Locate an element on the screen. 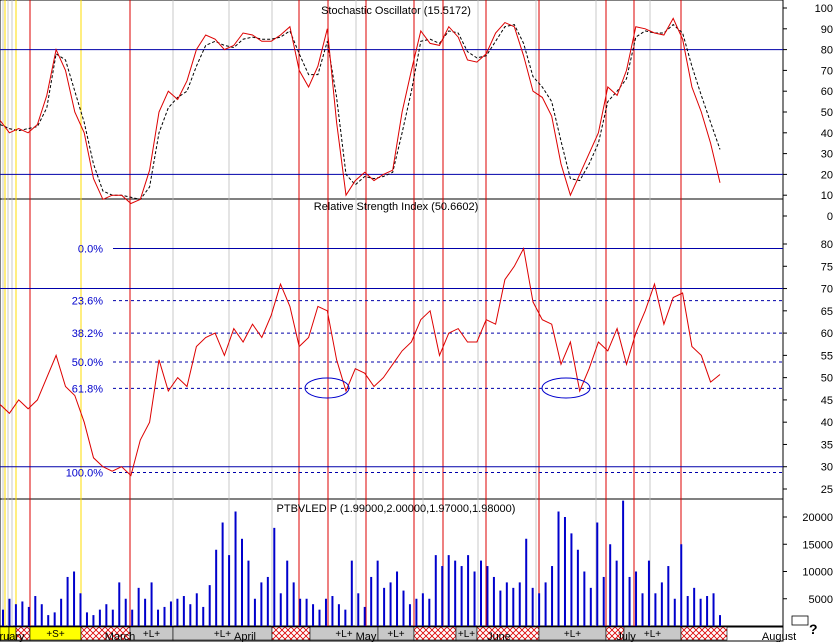  stochastic-title: Stochastic Oscillator (15.5172) is located at coordinates (396, 11).